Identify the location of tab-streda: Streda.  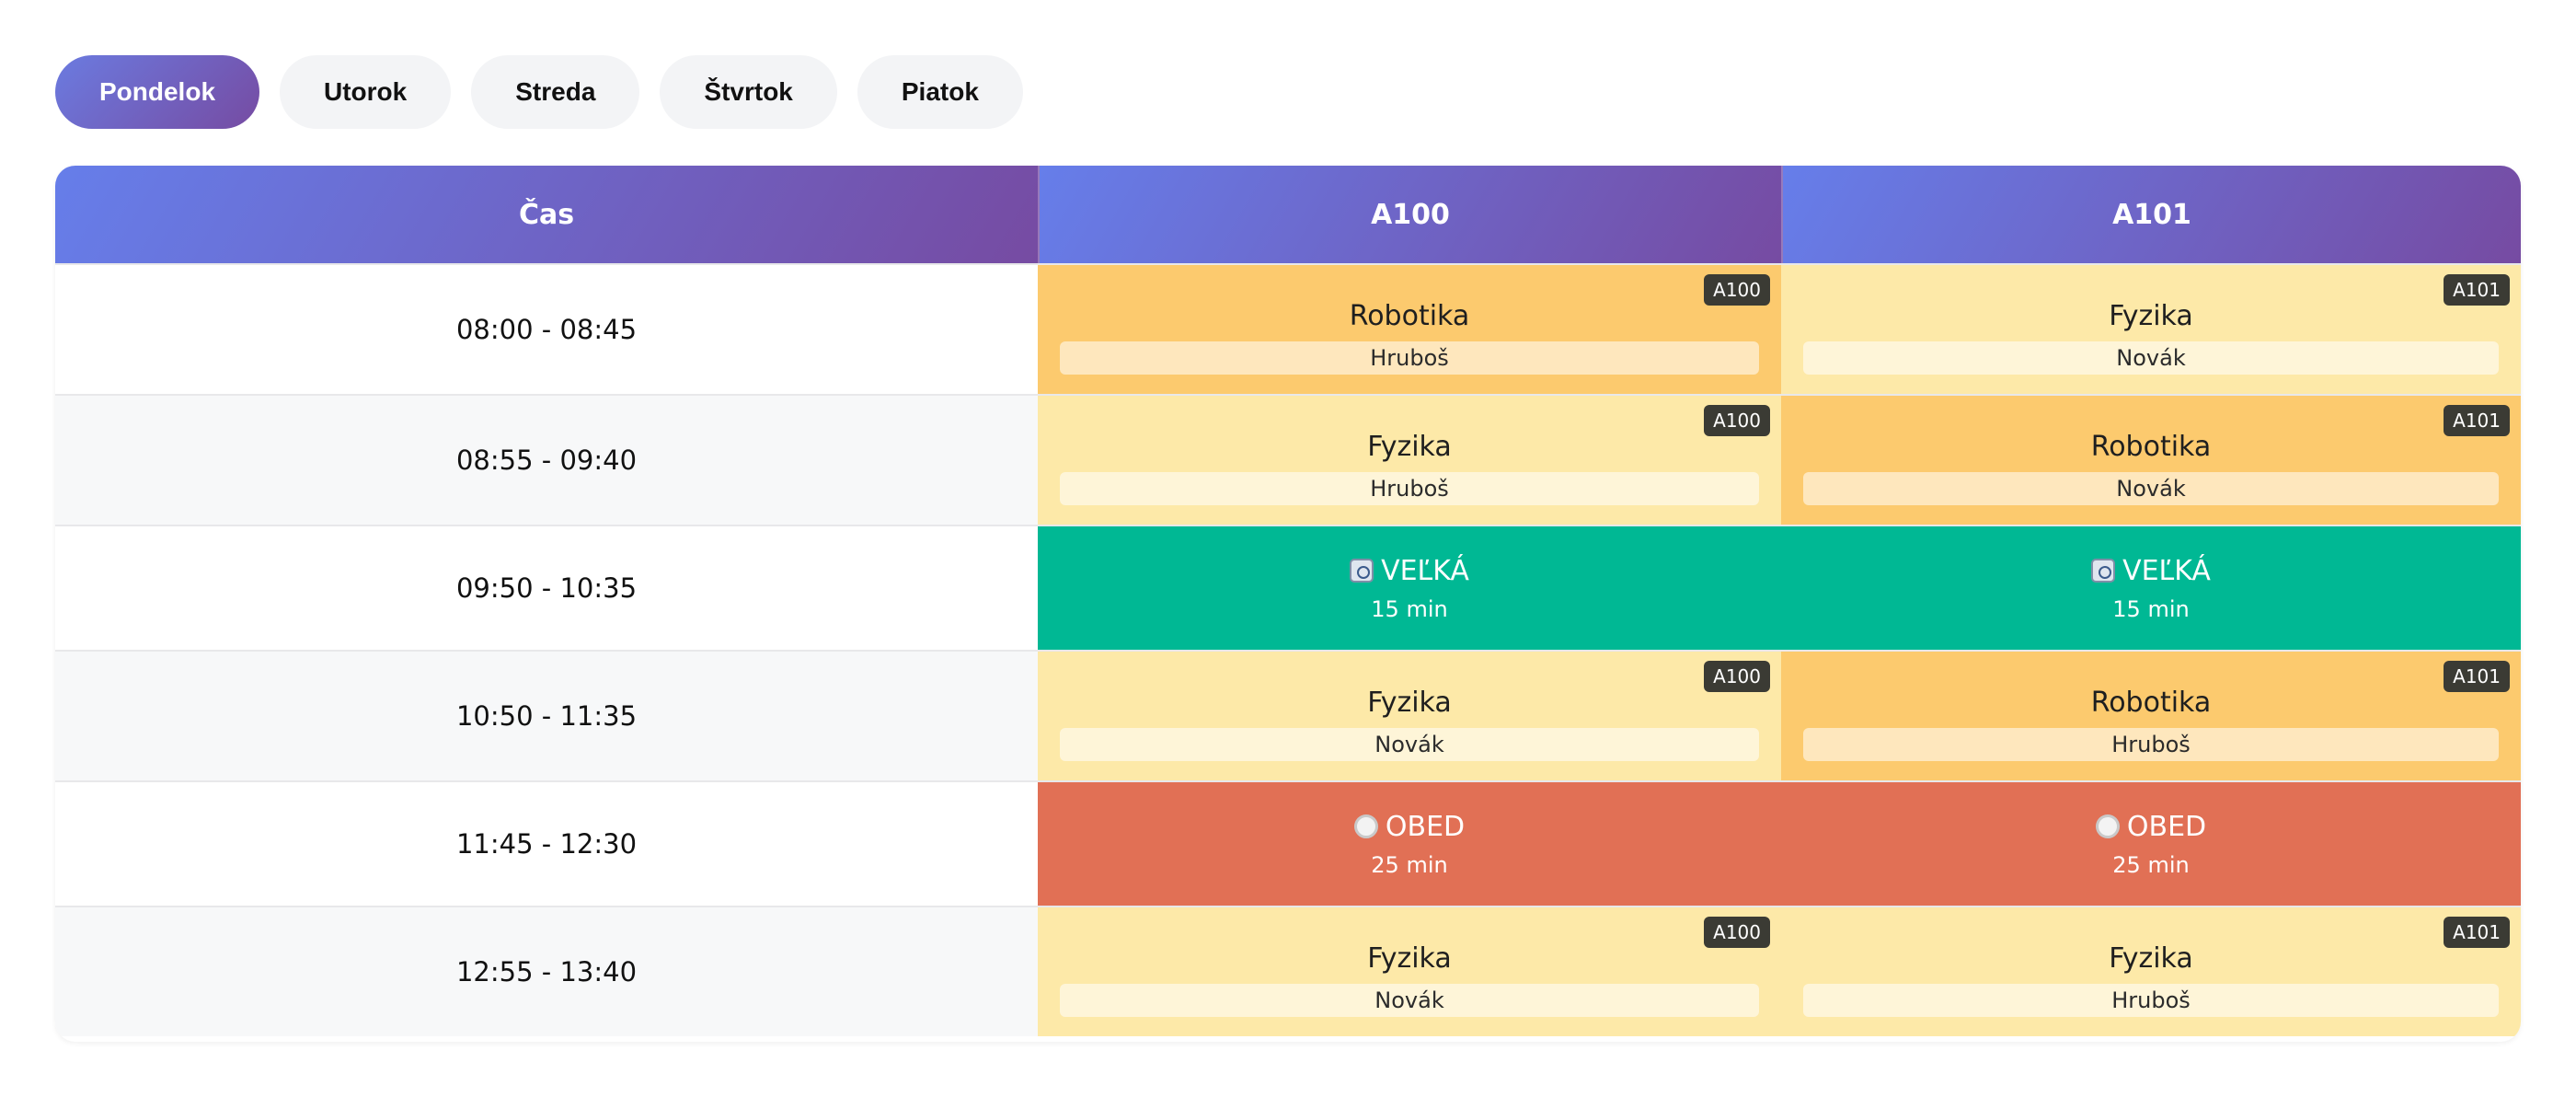
(555, 92).